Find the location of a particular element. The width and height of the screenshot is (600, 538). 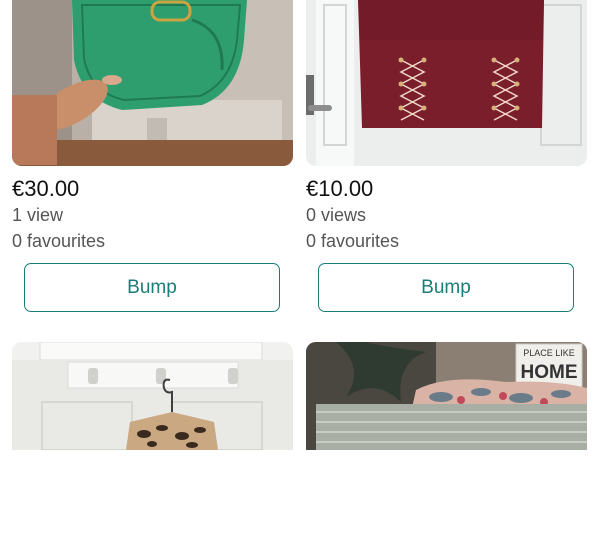

handbag-photo is located at coordinates (152, 83).